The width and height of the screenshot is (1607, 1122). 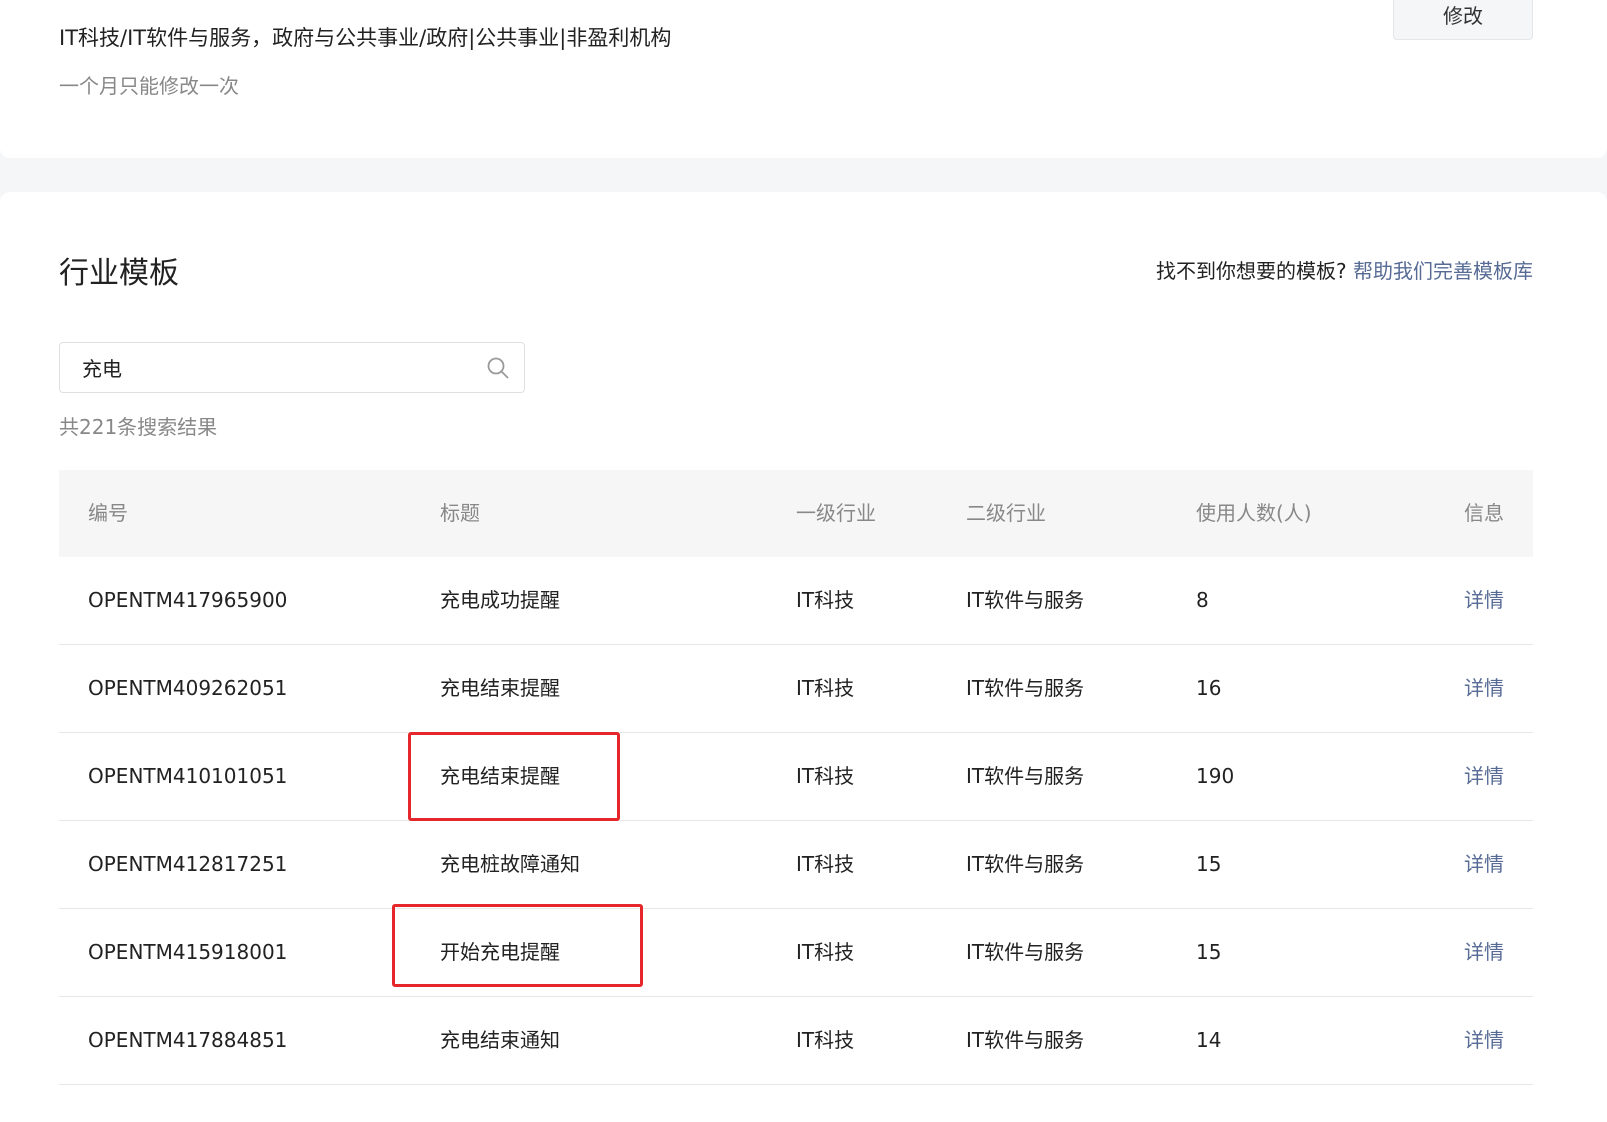 I want to click on search-box, so click(x=292, y=367).